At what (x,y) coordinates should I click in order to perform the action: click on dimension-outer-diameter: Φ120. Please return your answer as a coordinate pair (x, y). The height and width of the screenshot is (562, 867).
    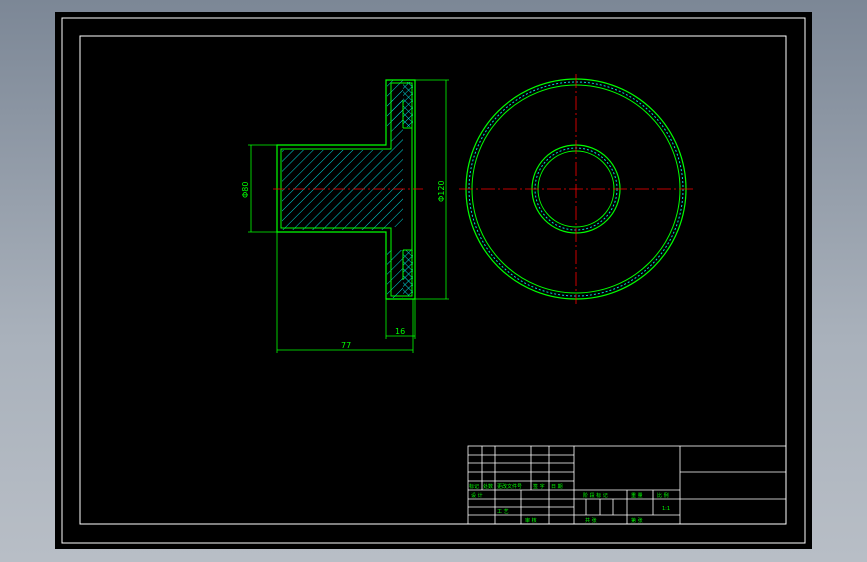
    Looking at the image, I should click on (432, 189).